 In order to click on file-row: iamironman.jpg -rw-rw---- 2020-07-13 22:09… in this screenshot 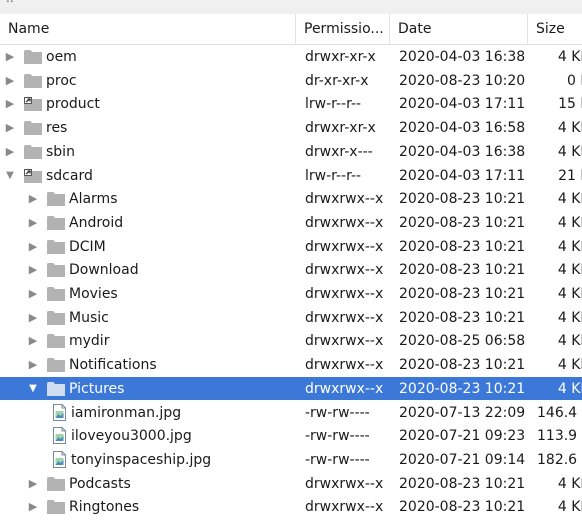, I will do `click(291, 413)`.